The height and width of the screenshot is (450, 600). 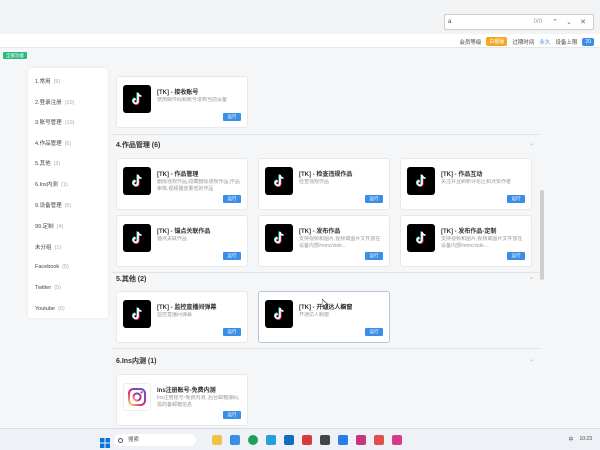 What do you see at coordinates (491, 22) in the screenshot?
I see `find-input: a` at bounding box center [491, 22].